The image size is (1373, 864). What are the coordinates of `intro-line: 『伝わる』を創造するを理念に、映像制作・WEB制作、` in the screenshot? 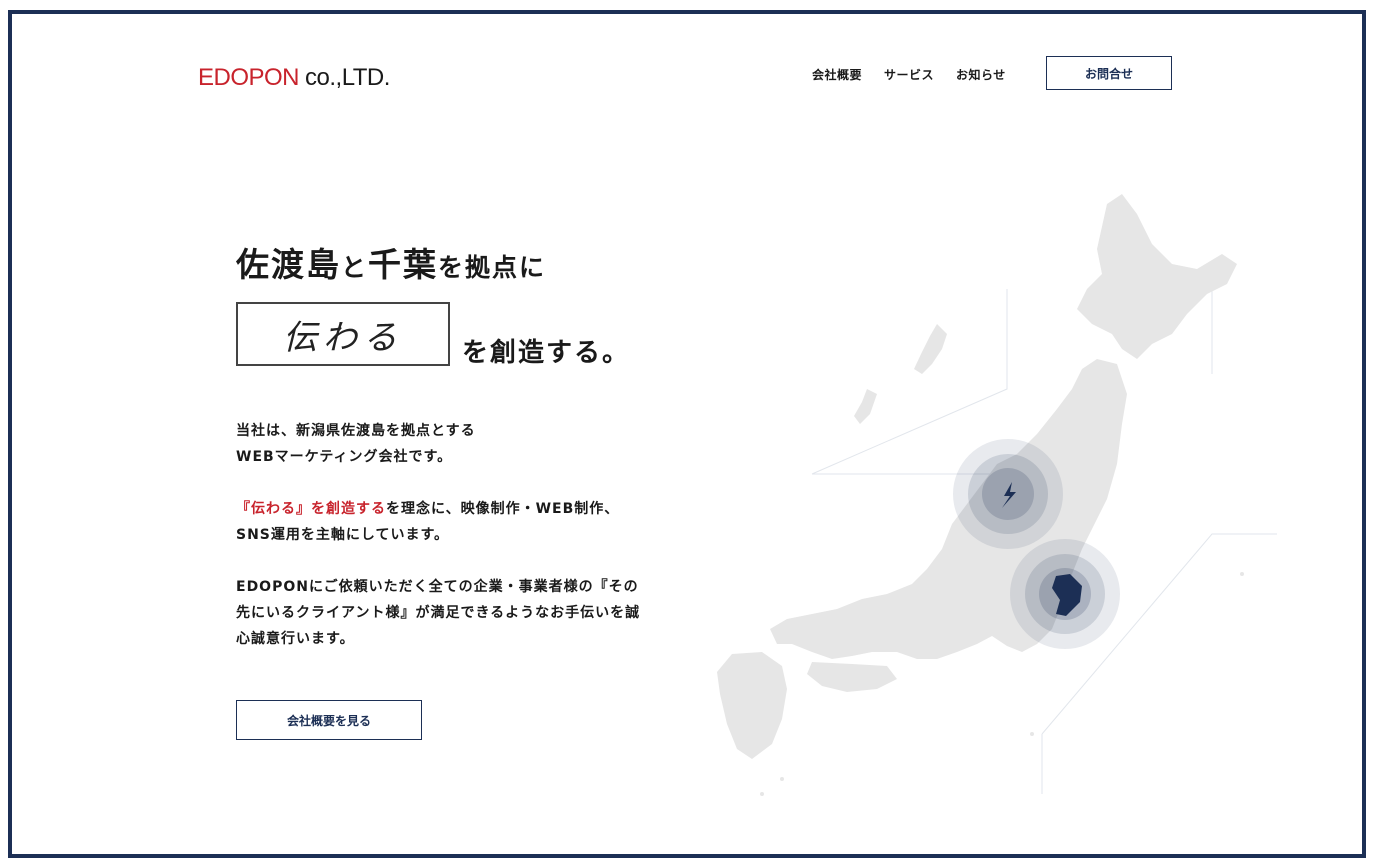 It's located at (427, 509).